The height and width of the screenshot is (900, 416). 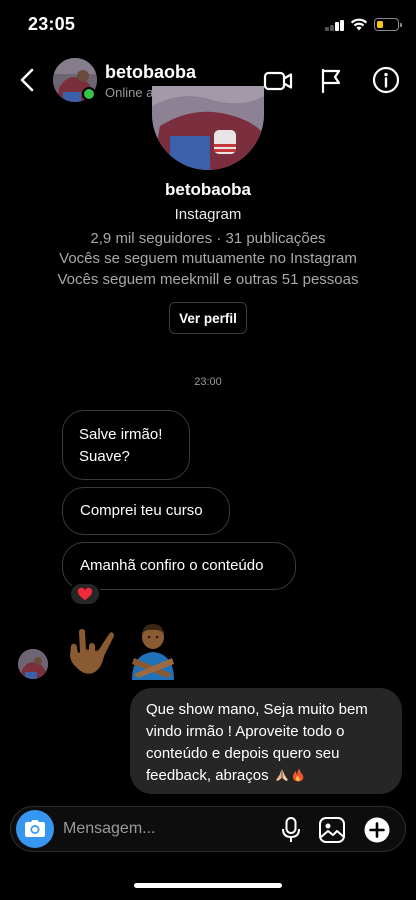 I want to click on camera-button, so click(x=35, y=829).